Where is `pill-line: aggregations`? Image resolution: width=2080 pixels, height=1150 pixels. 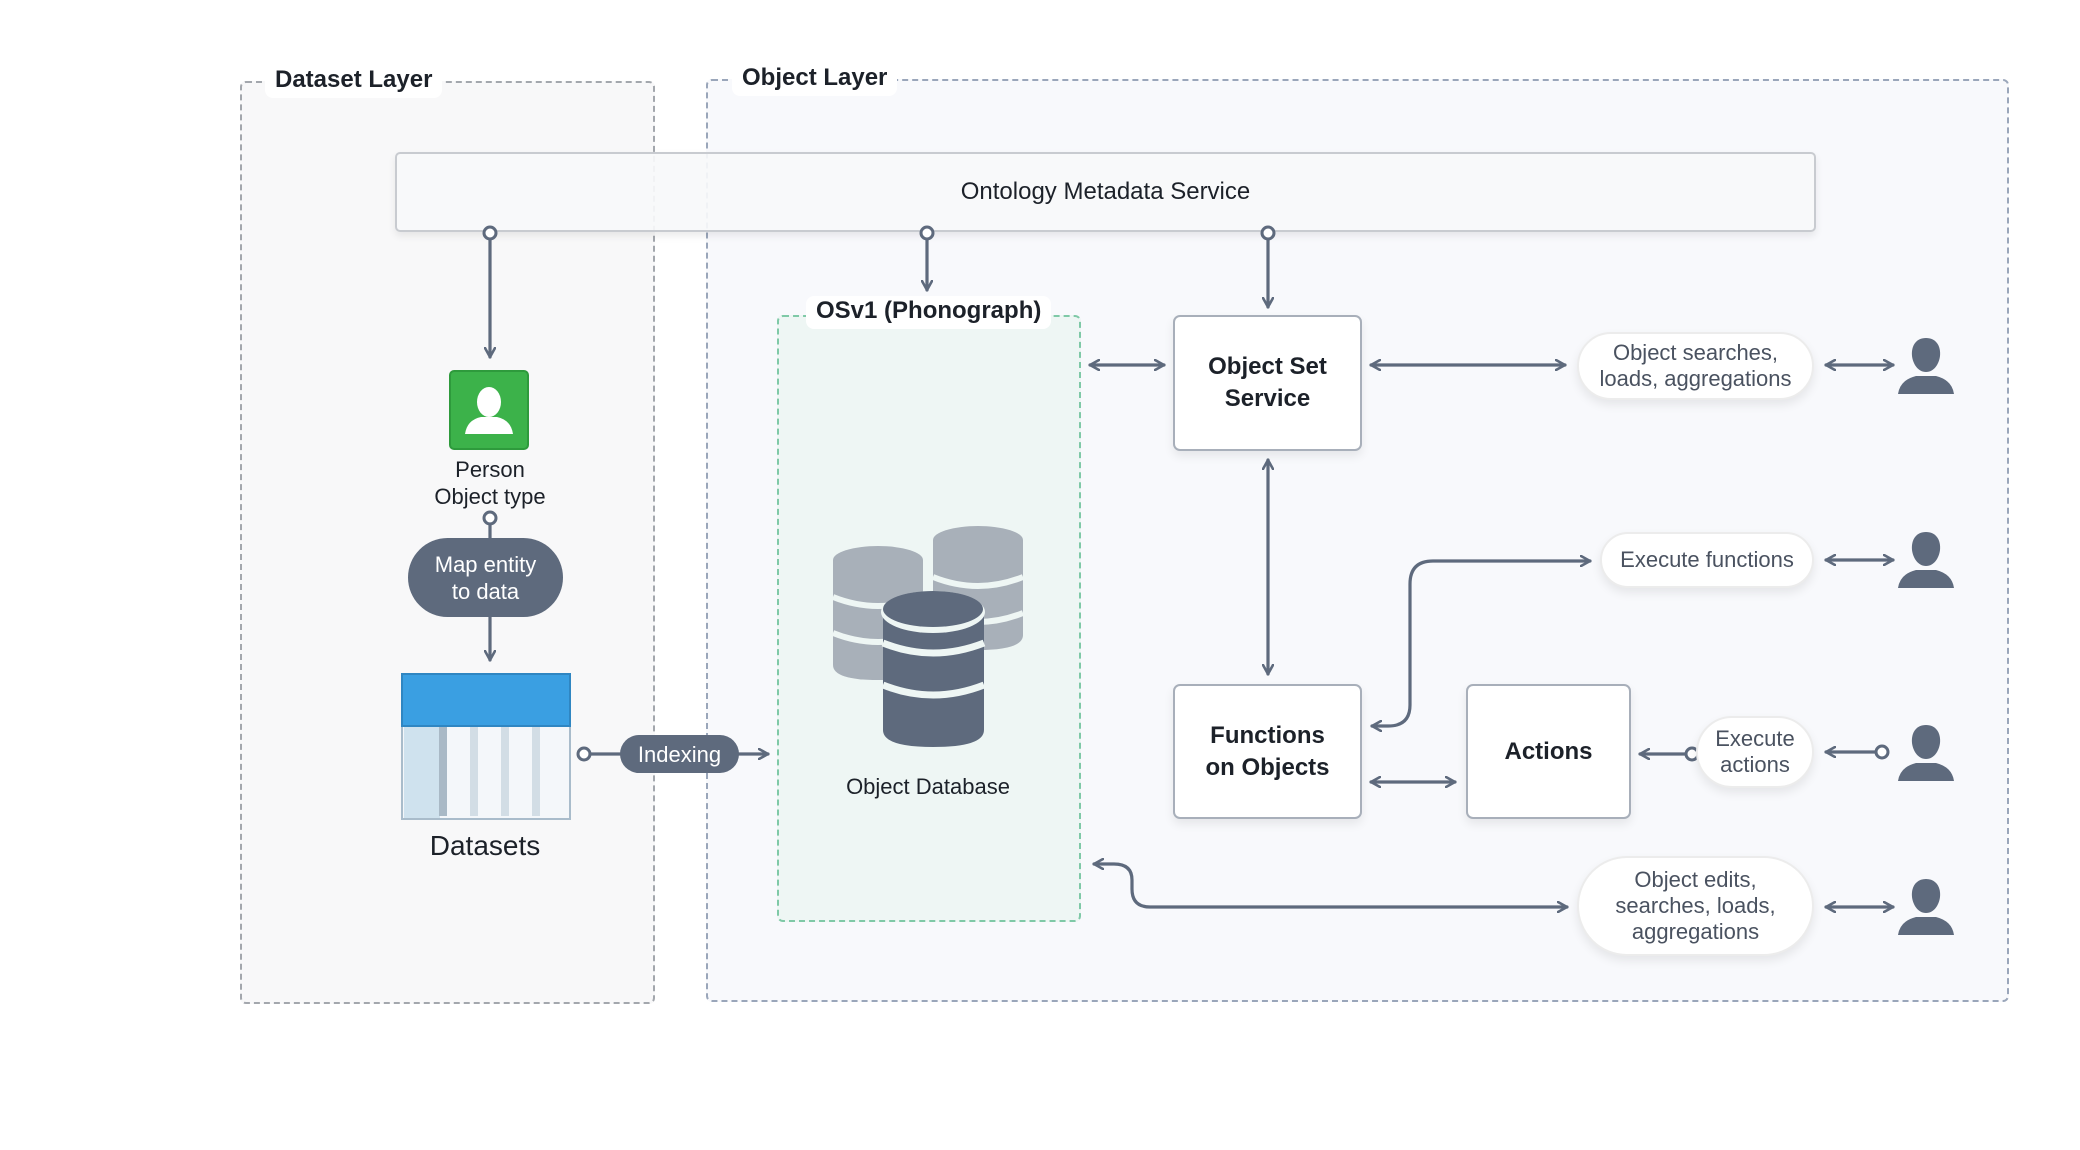
pill-line: aggregations is located at coordinates (1695, 931).